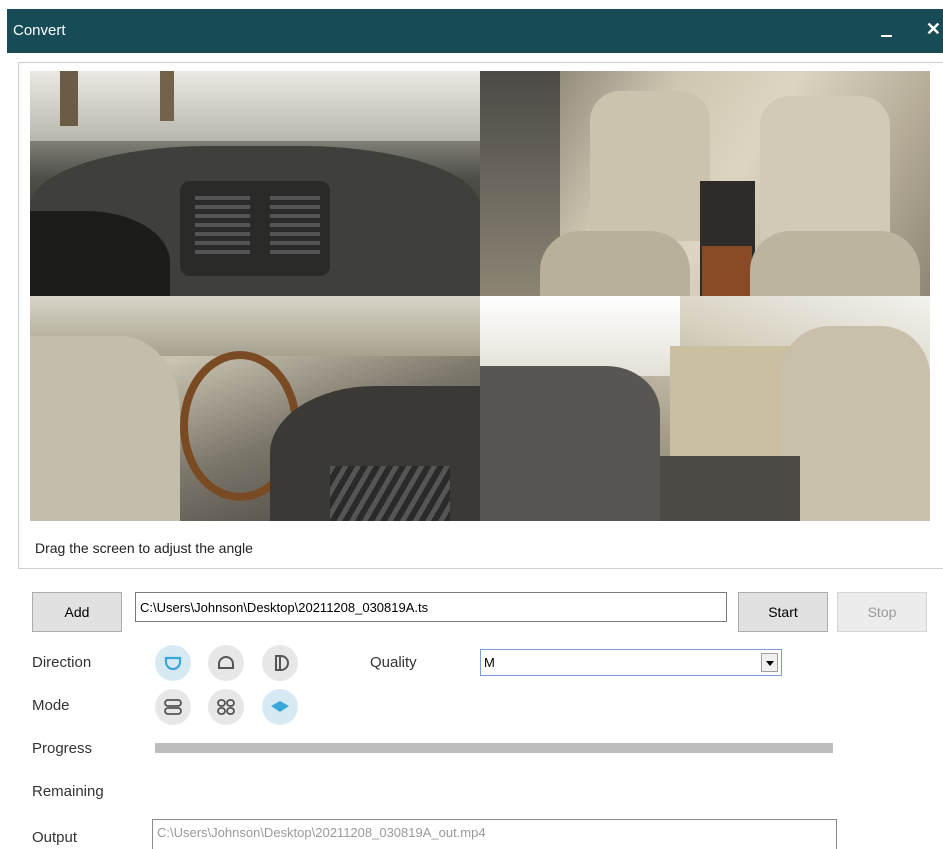  I want to click on preview-view-rear, so click(705, 183).